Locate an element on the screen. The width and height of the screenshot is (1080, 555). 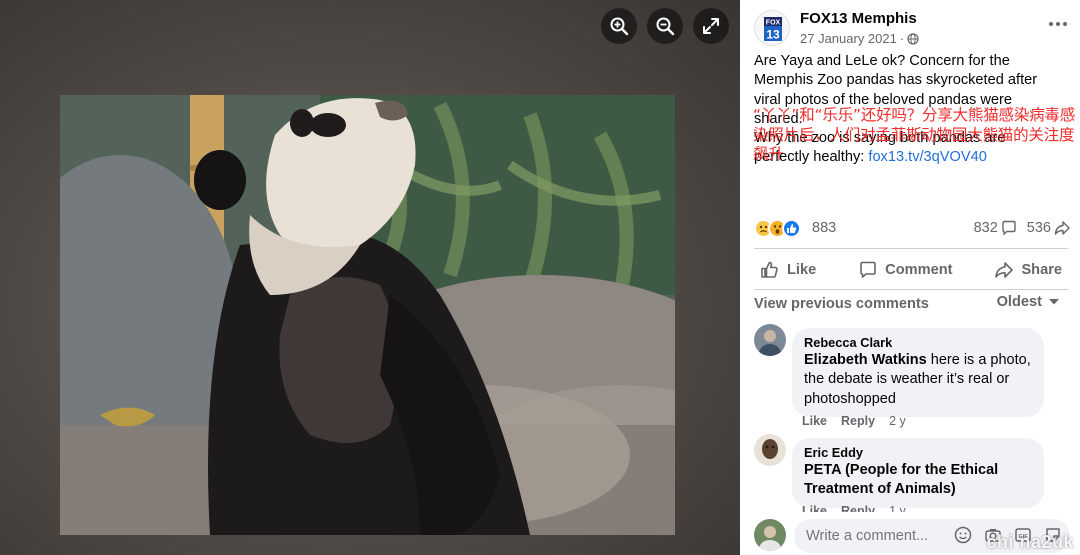
svg-text: 13 is located at coordinates (773, 35).